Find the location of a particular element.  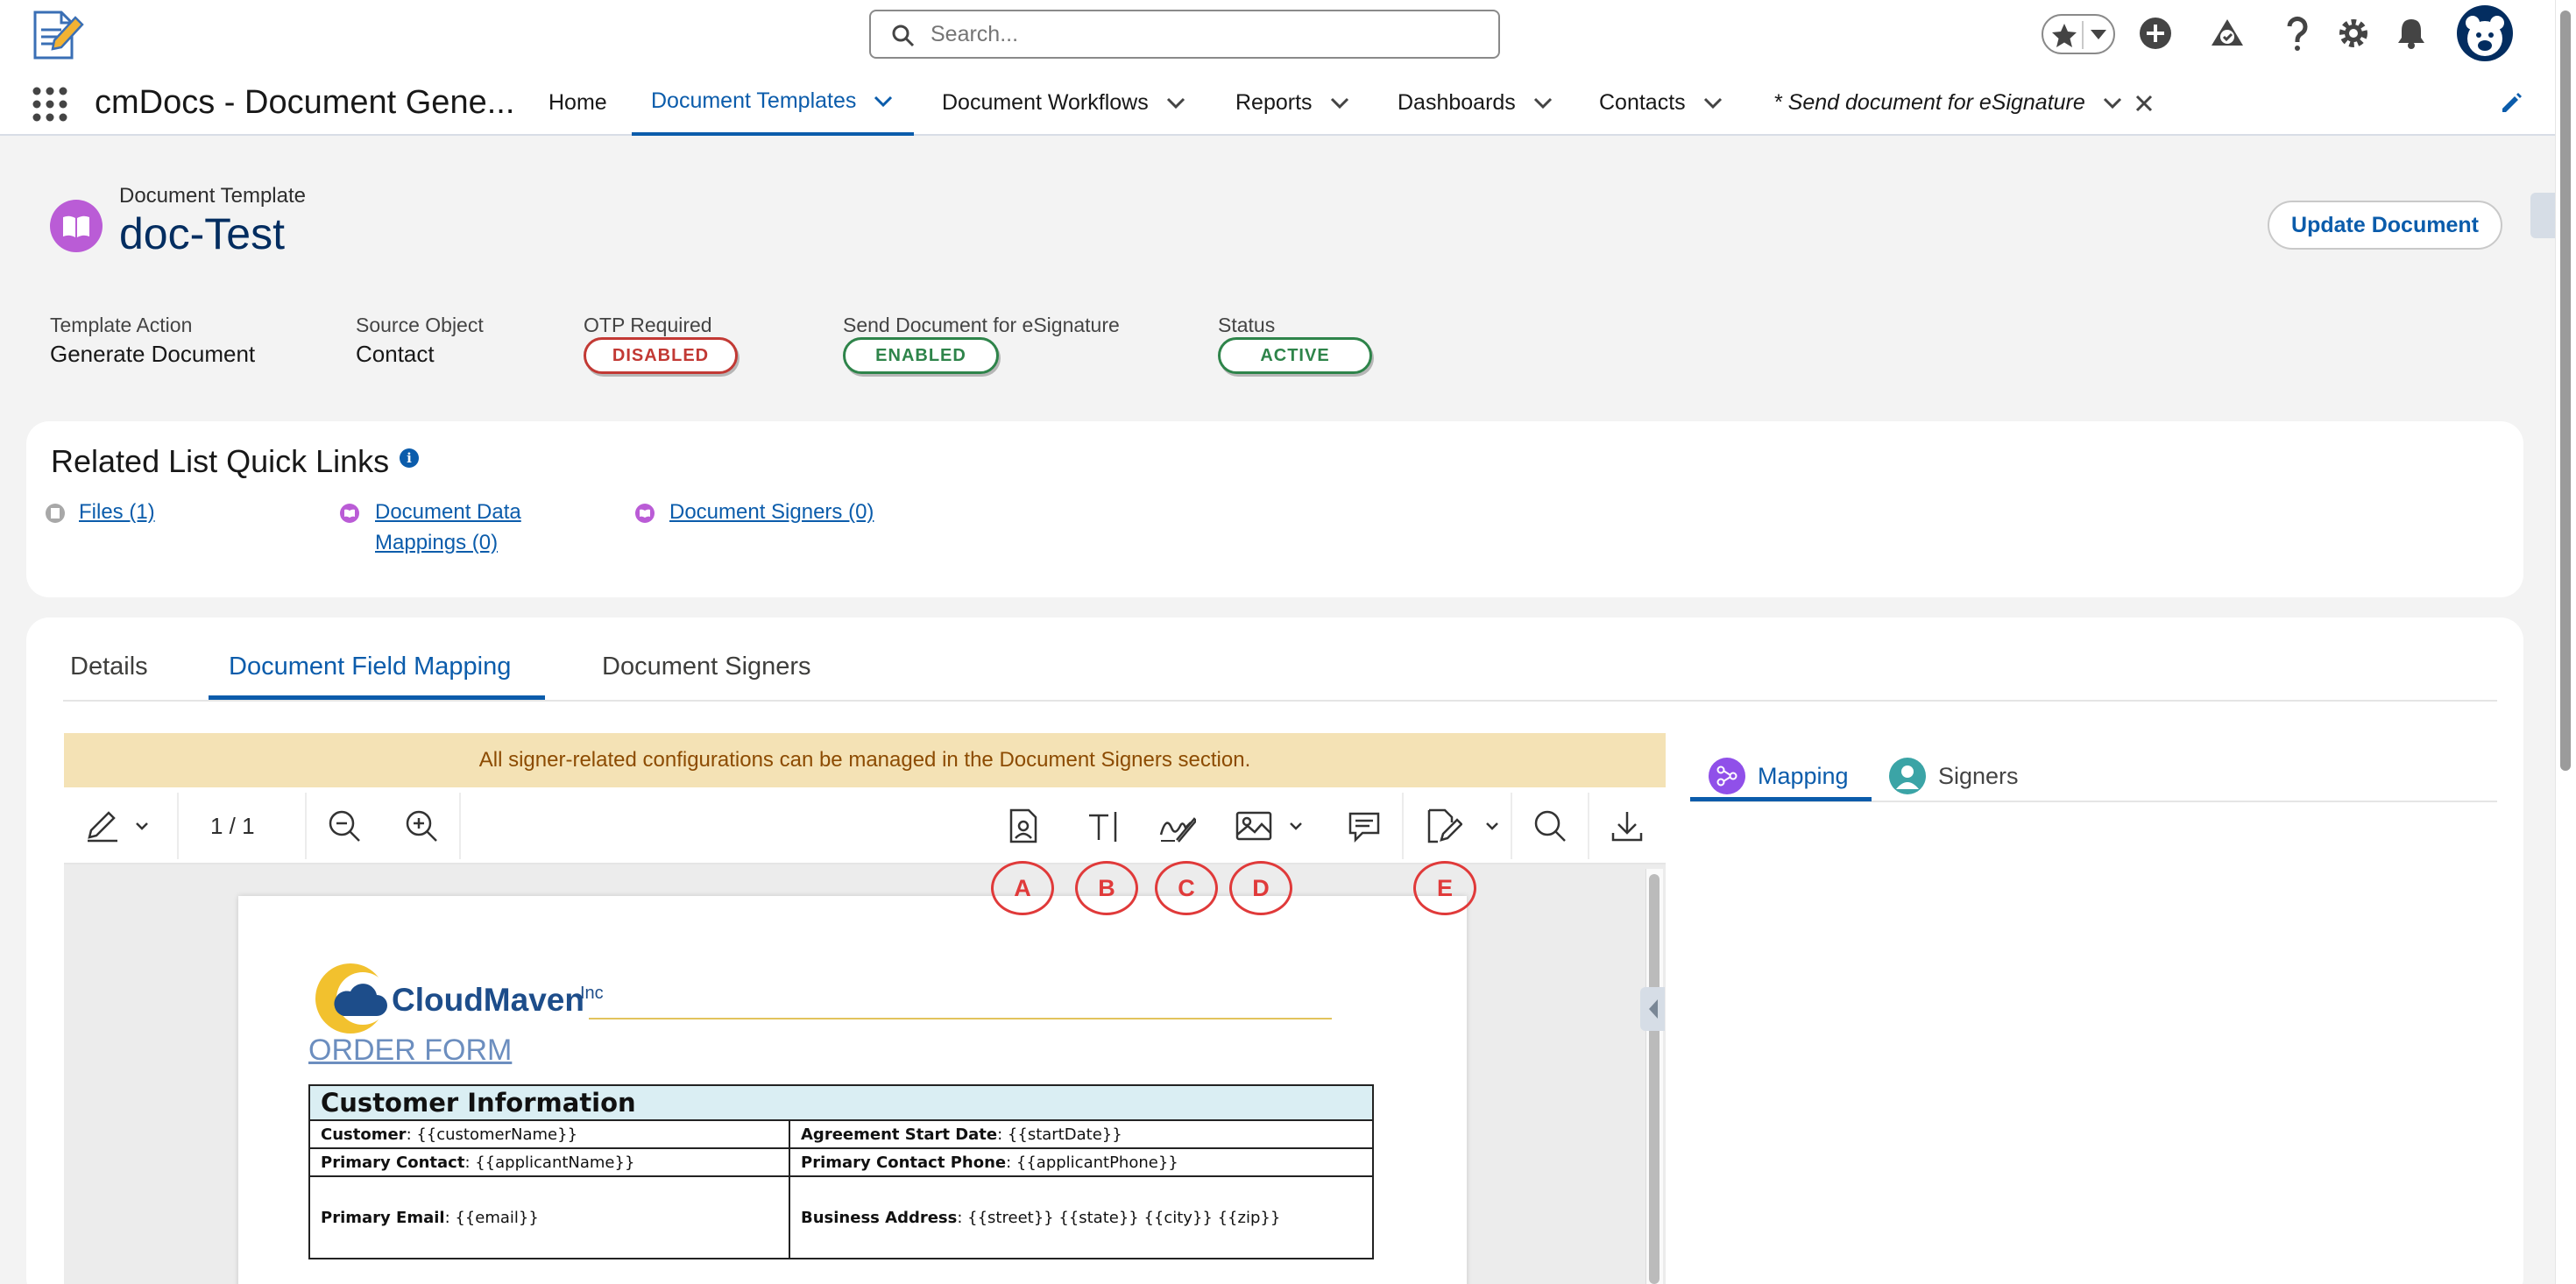

pdf-scrollbar-thumb is located at coordinates (1654, 1079).